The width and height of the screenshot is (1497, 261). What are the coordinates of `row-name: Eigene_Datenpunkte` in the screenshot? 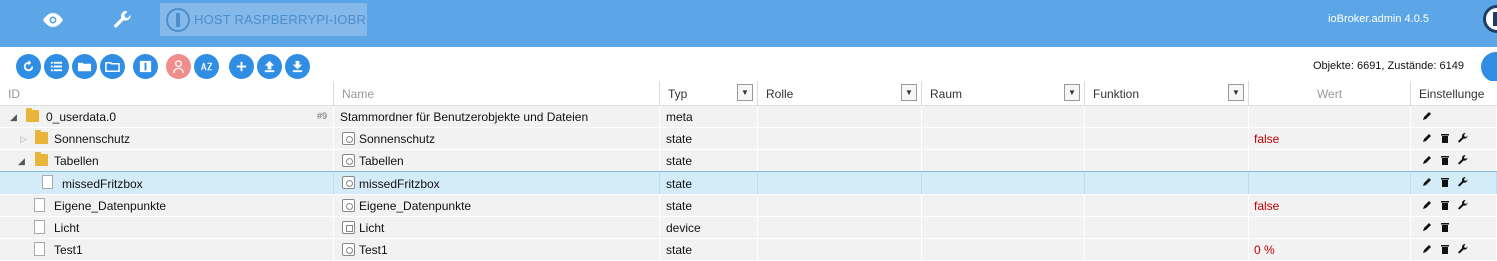 It's located at (415, 206).